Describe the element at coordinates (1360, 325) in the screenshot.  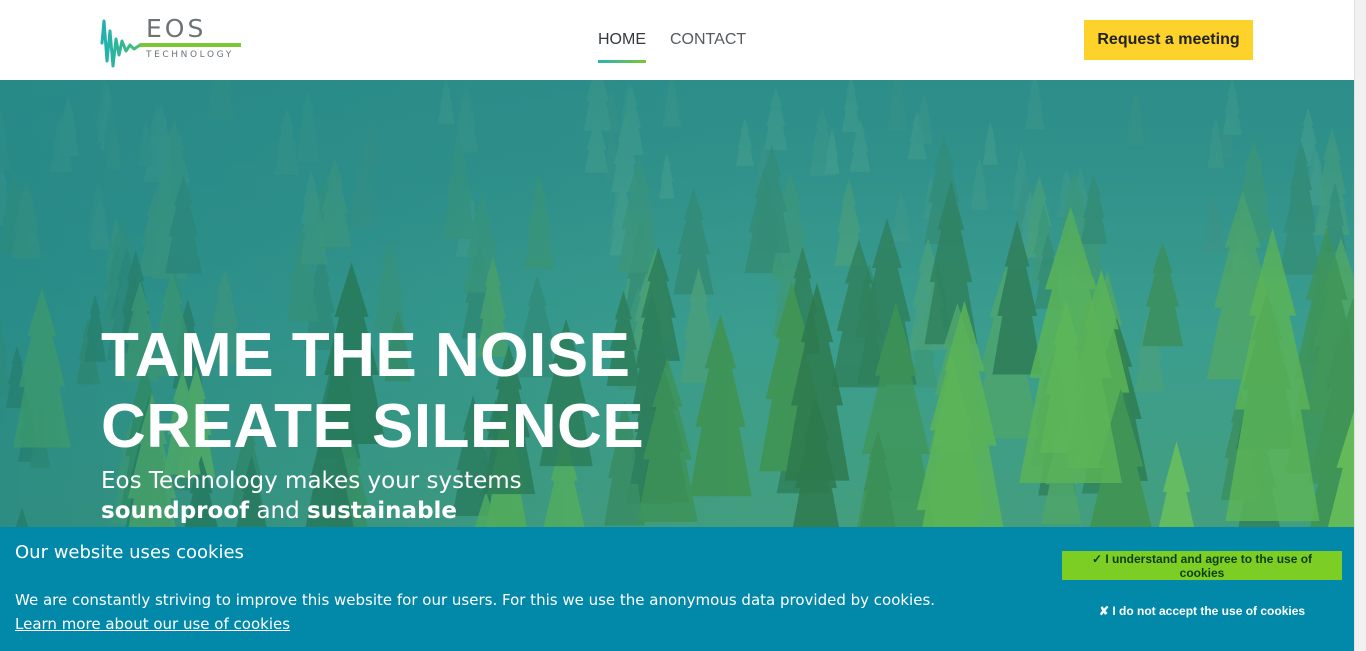
I see `page-scrollbar` at that location.